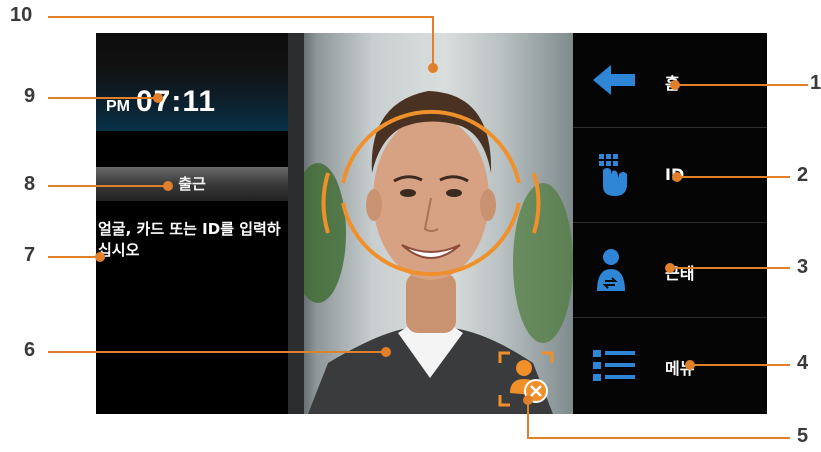 The image size is (821, 452). I want to click on face-detection-status-icon, so click(526, 379).